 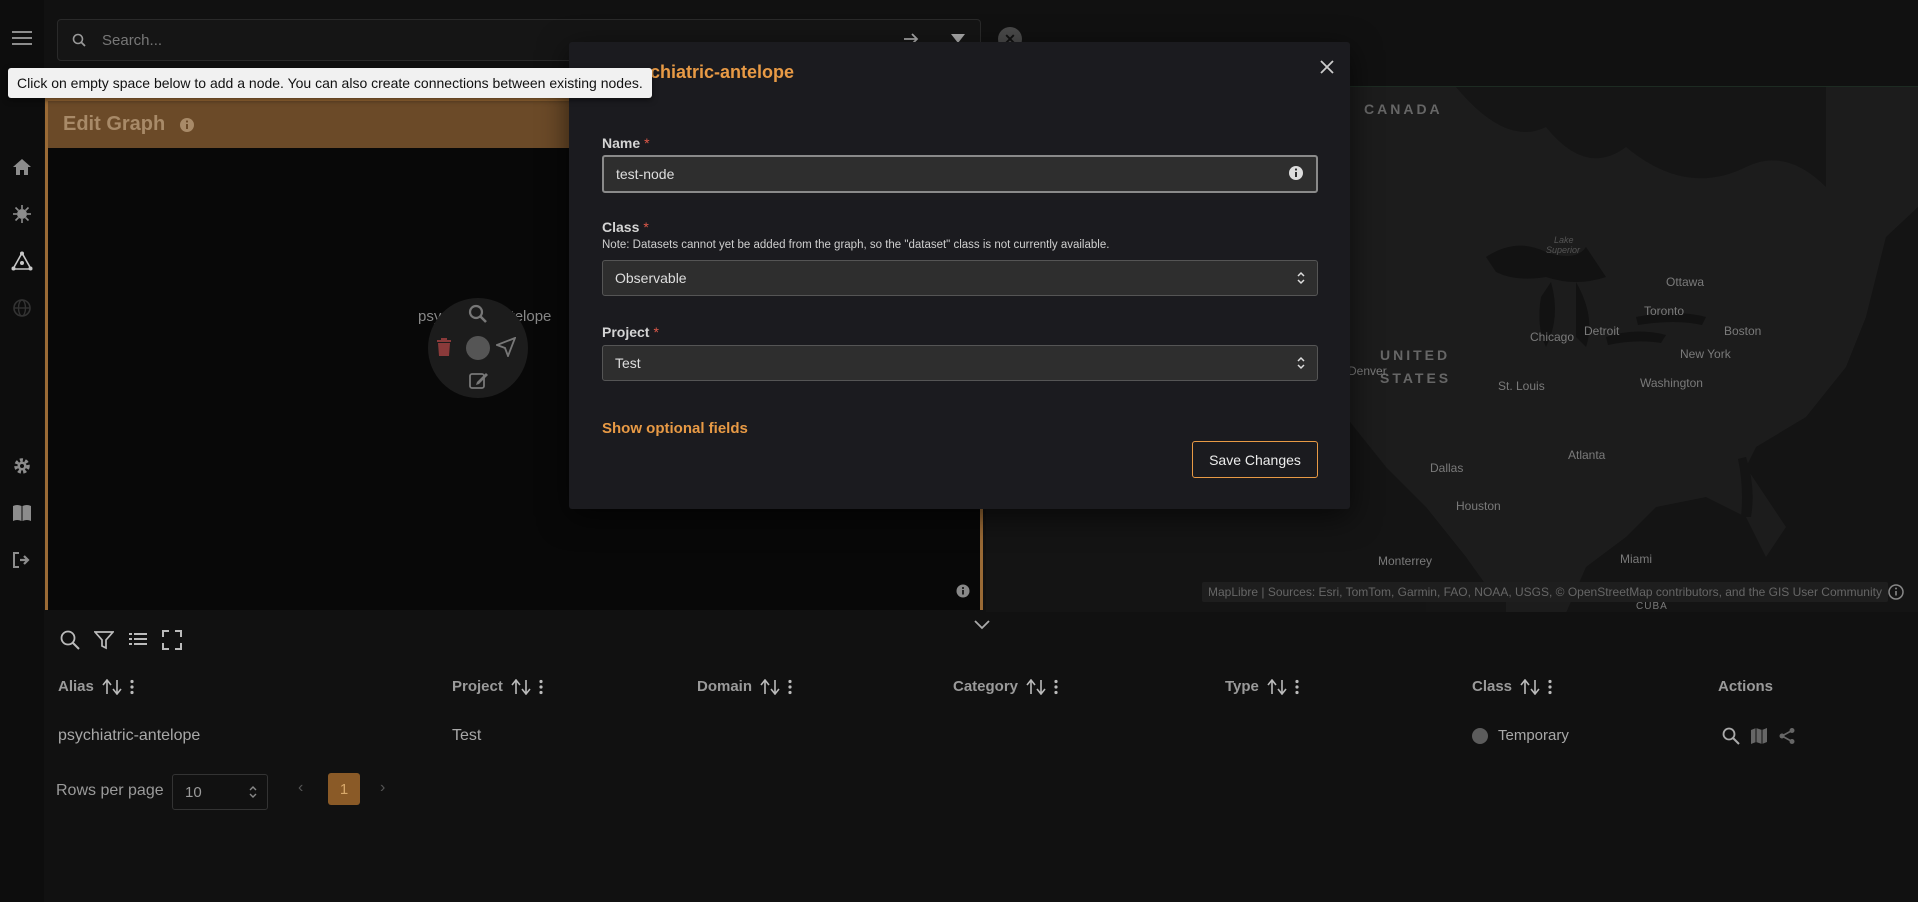 What do you see at coordinates (477, 686) in the screenshot?
I see `col-project-label: Project` at bounding box center [477, 686].